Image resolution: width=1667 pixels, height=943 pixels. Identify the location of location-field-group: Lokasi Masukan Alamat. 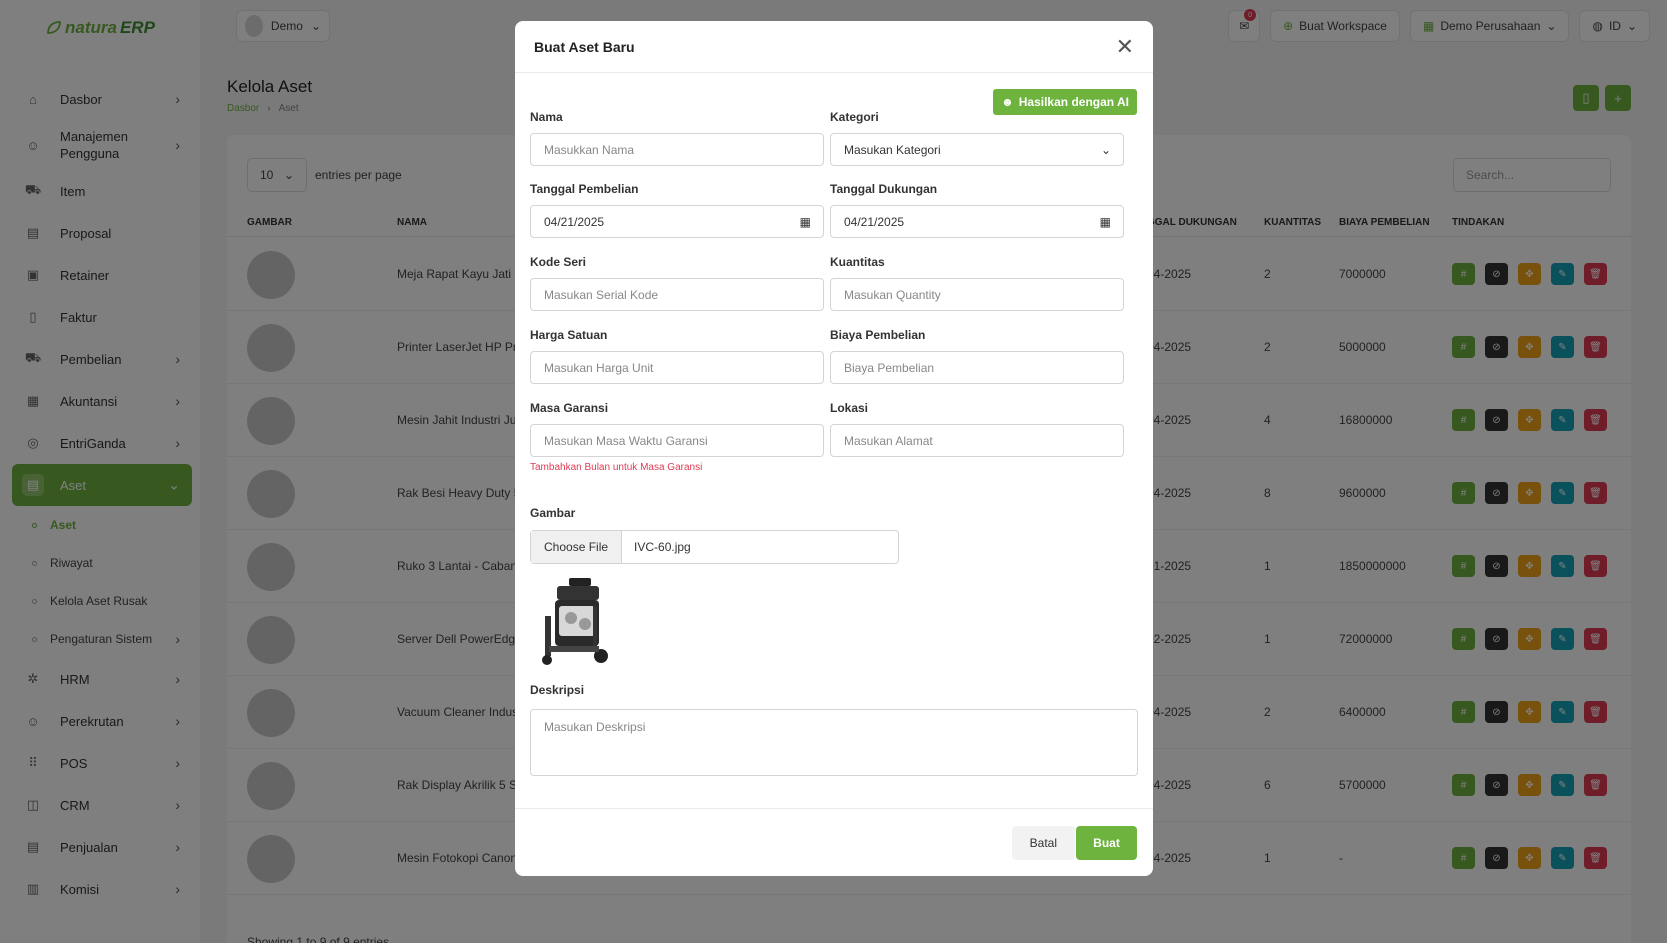
(977, 429).